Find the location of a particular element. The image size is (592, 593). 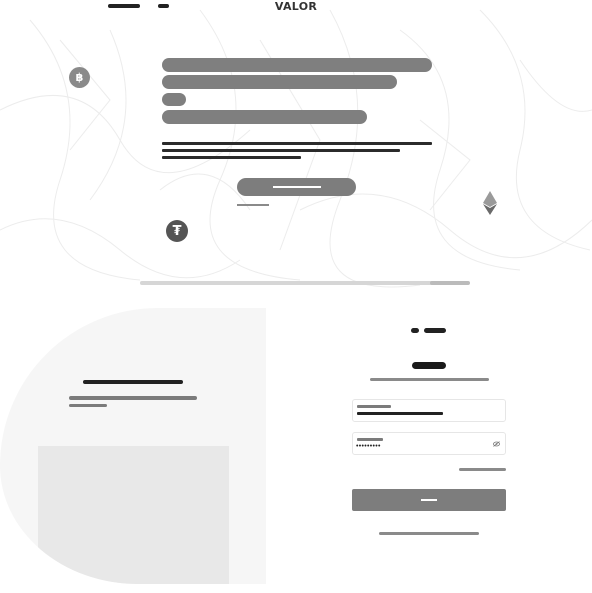

login-submit-button is located at coordinates (429, 500).